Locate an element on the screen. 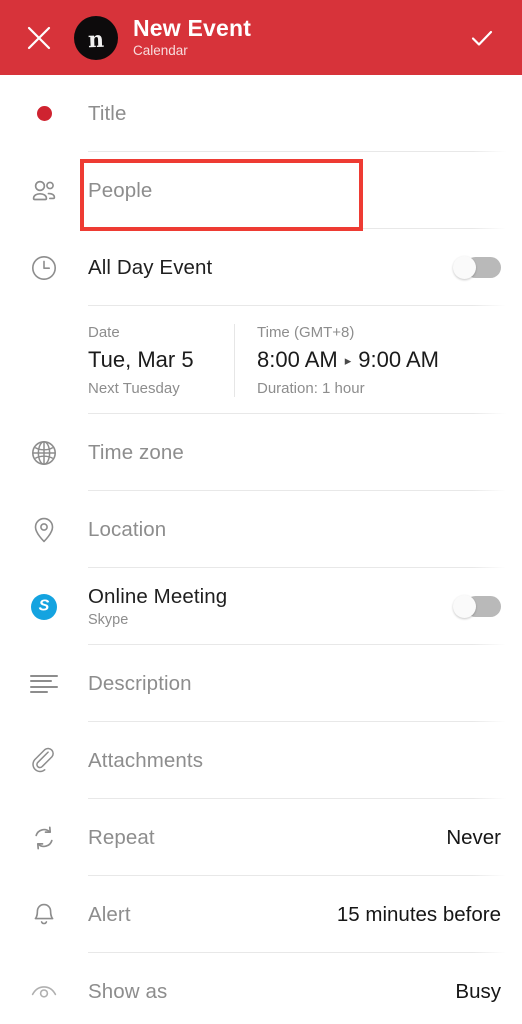  calendar-color-dot-icon is located at coordinates (44, 113).